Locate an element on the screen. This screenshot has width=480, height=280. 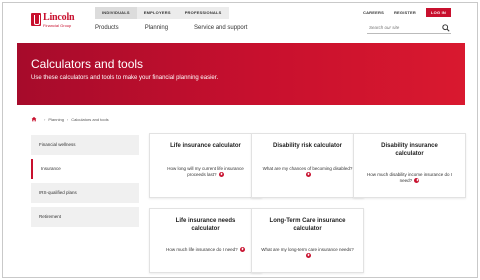
main-nav: Products Planning Service and support is located at coordinates (184, 28).